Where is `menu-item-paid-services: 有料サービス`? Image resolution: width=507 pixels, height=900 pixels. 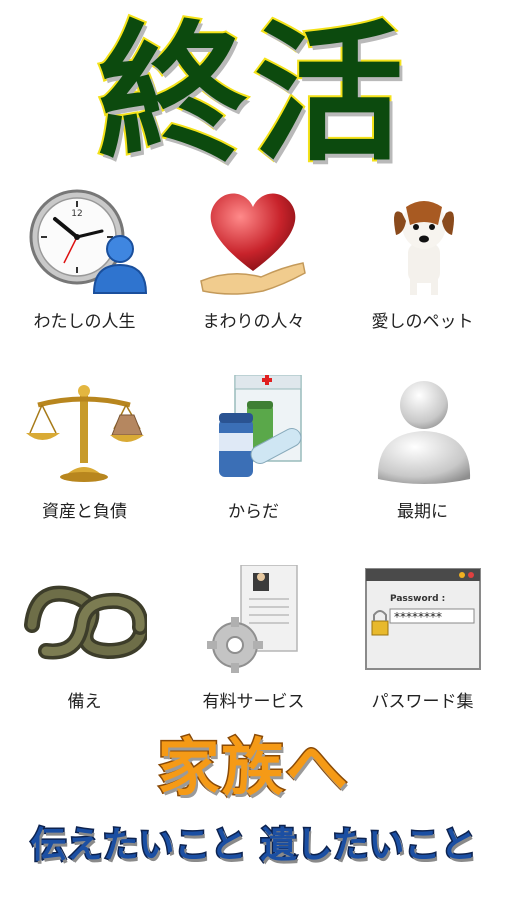
menu-item-paid-services: 有料サービス is located at coordinates (253, 652).